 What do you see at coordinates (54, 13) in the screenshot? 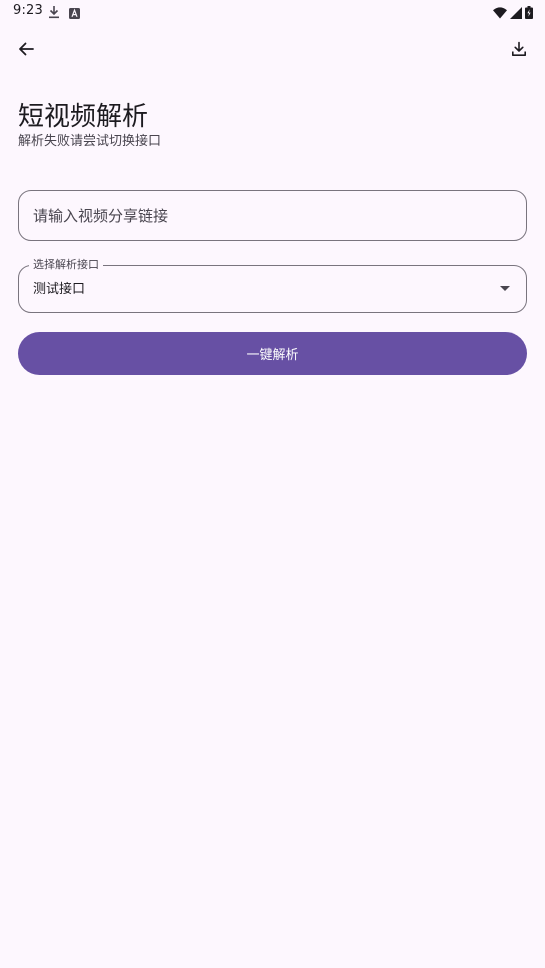
I see `download-notification-icon` at bounding box center [54, 13].